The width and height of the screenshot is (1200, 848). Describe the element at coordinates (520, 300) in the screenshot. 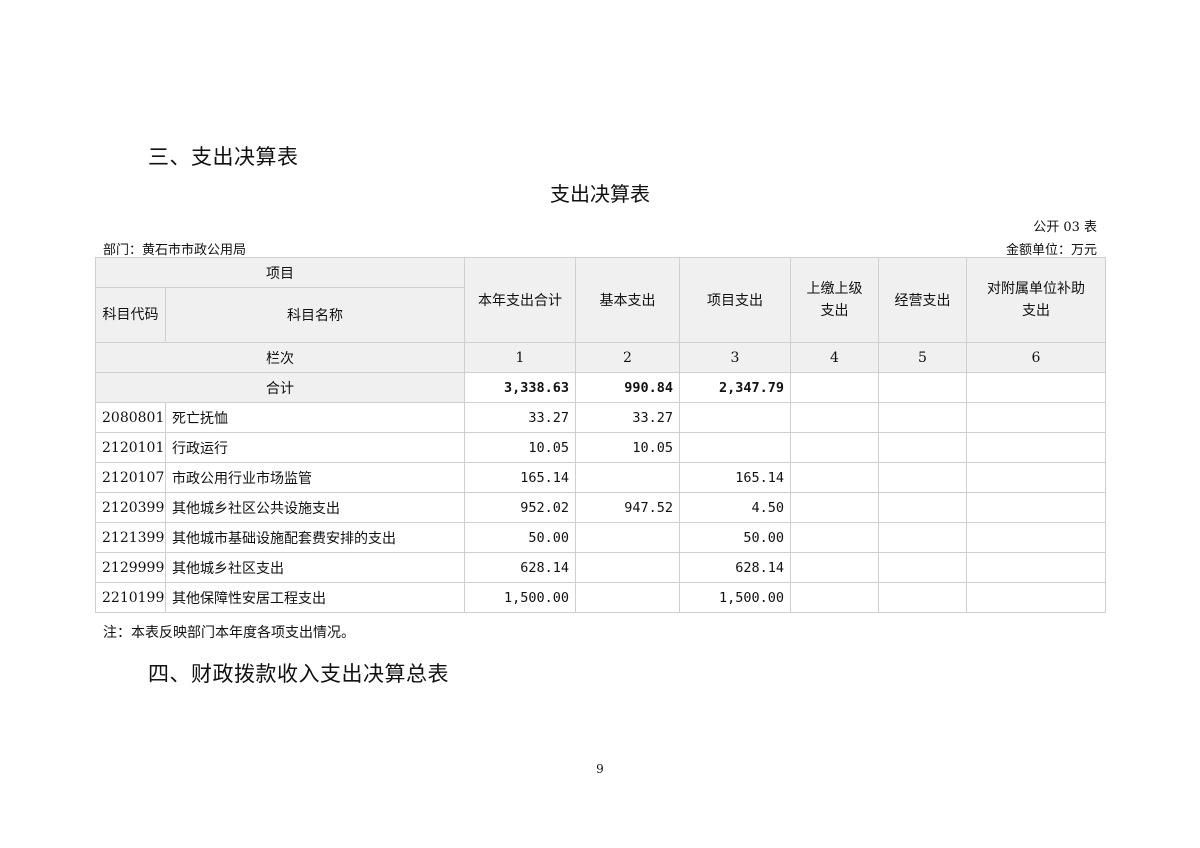

I see `header-total: 本年支出合计` at that location.